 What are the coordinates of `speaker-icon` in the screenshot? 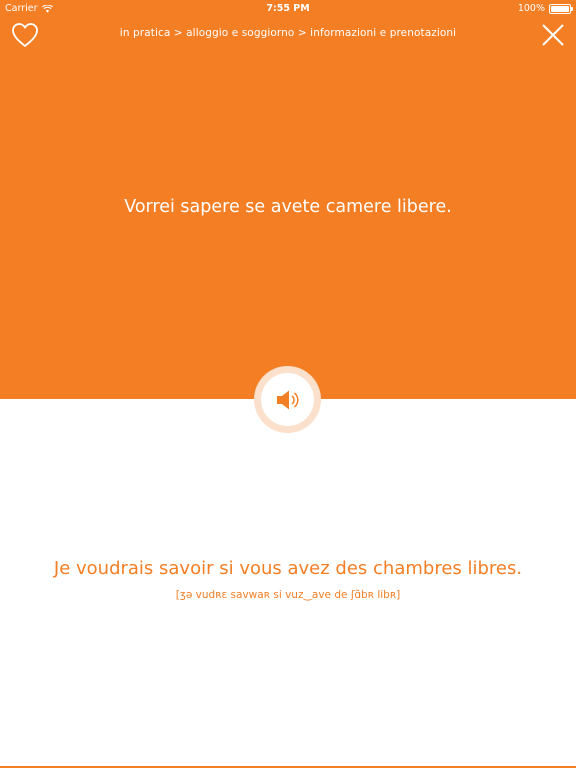 It's located at (287, 399).